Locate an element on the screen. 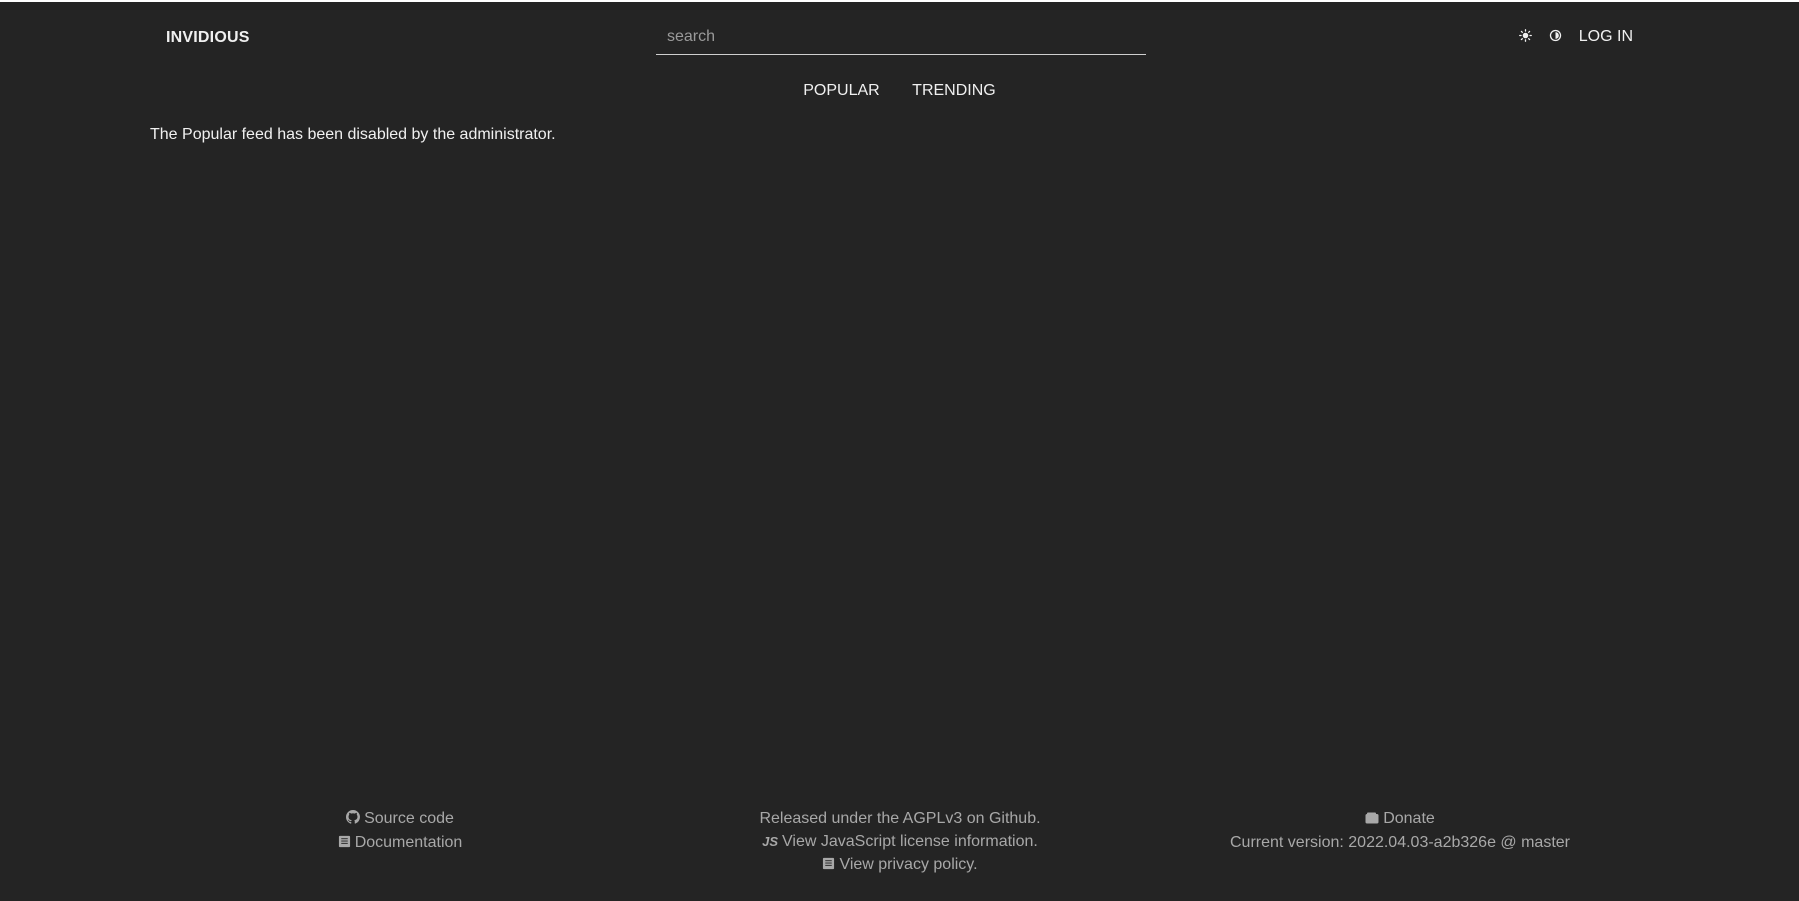  github-icon-svg is located at coordinates (353, 817).